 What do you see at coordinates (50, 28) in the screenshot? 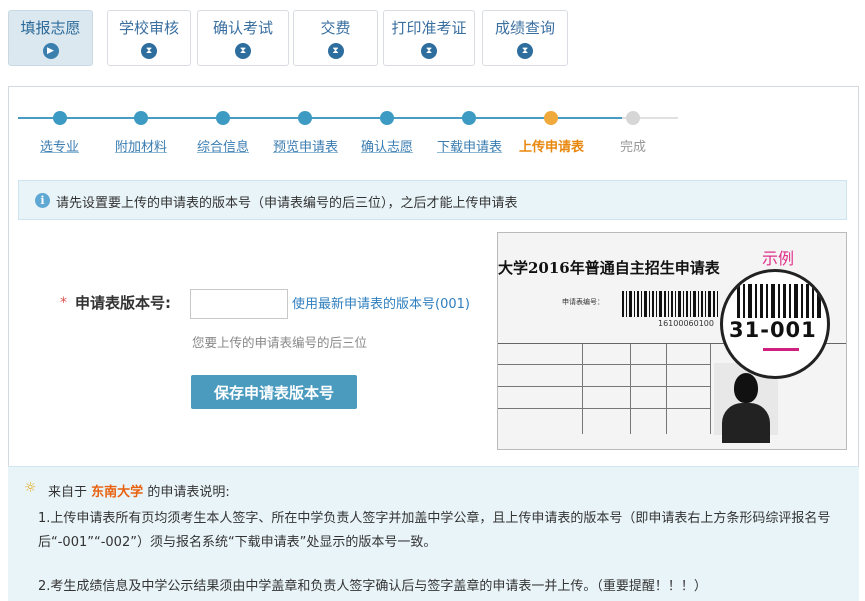
I see `tab-label: 填报志愿` at bounding box center [50, 28].